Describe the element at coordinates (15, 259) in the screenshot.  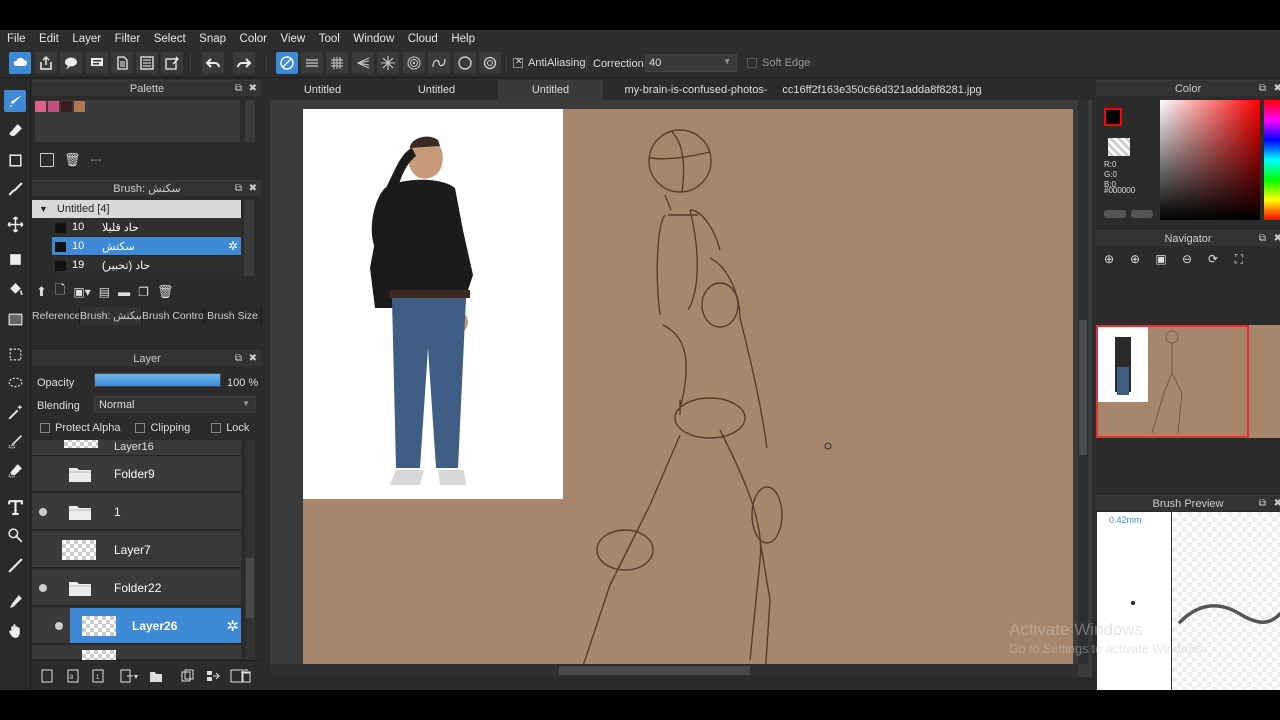
I see `fill-rect-tool-icon` at that location.